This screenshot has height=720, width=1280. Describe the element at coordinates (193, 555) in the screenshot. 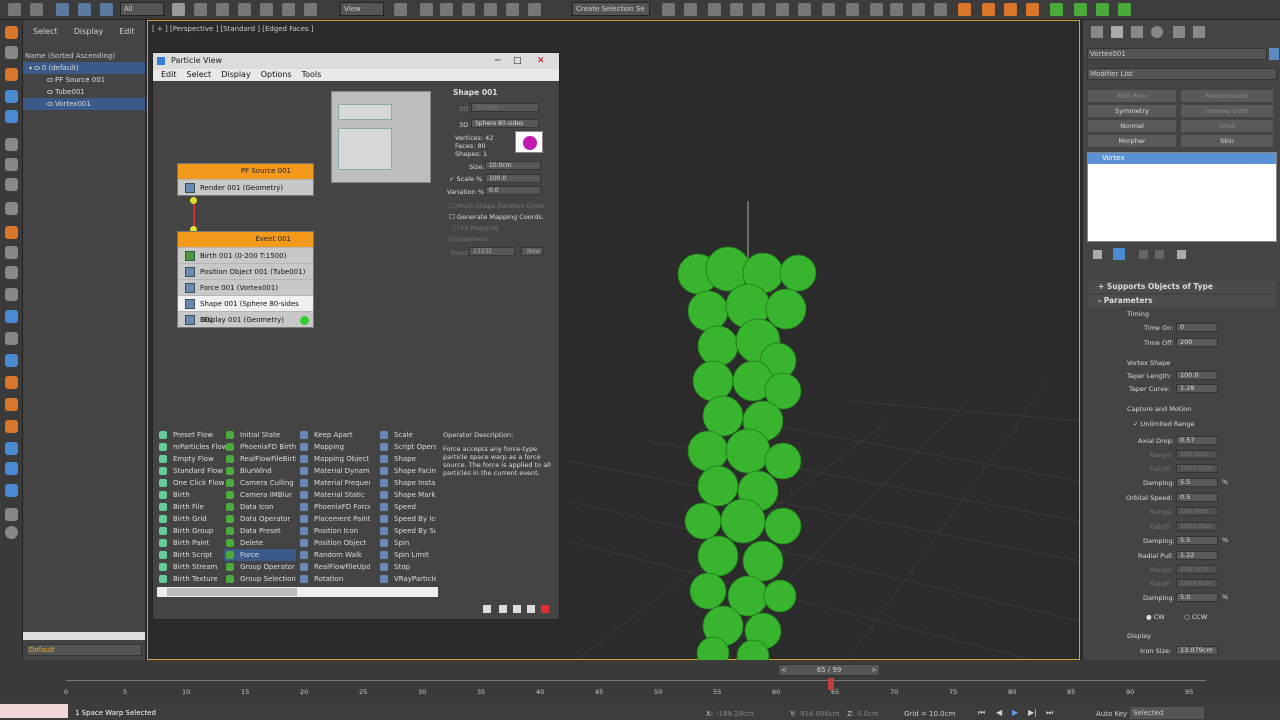

I see `depot-item: Birth Script` at that location.